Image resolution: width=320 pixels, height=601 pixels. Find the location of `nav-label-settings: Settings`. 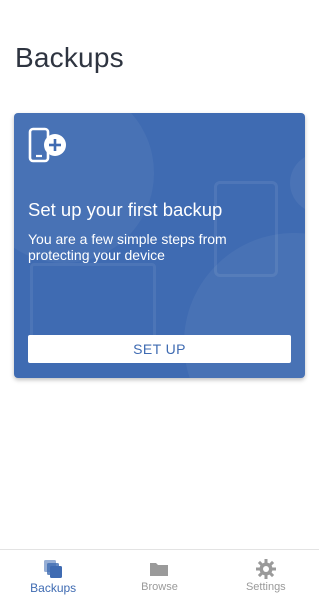

nav-label-settings: Settings is located at coordinates (265, 587).